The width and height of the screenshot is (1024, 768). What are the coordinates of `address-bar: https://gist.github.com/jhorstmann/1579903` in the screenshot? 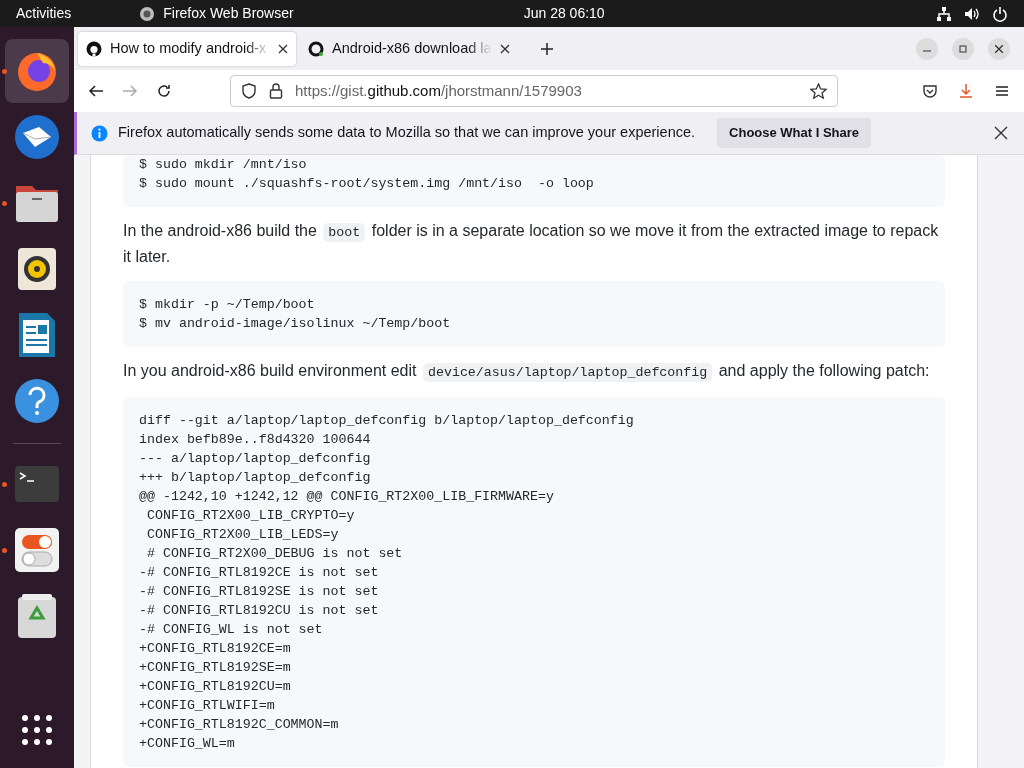 It's located at (534, 91).